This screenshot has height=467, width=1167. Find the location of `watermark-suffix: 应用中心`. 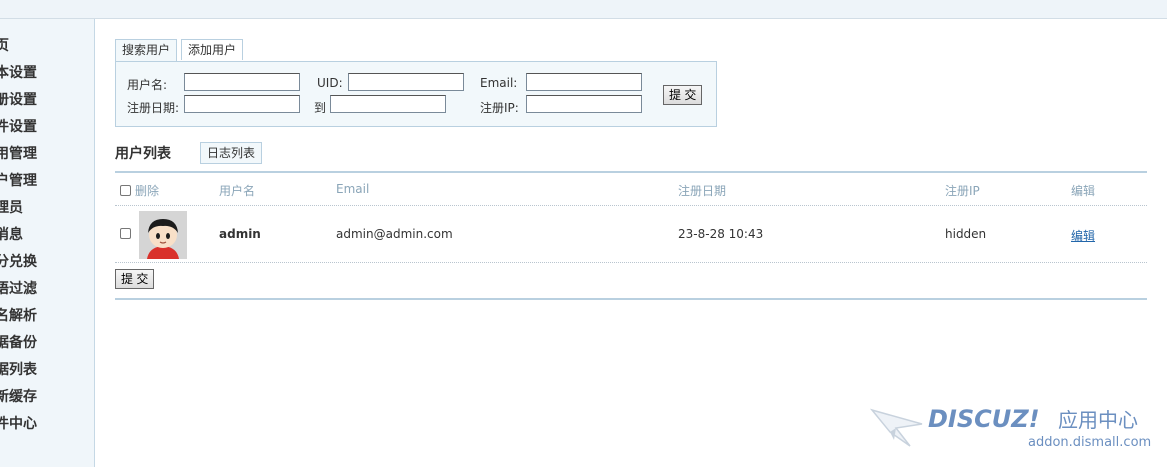

watermark-suffix: 应用中心 is located at coordinates (1098, 420).